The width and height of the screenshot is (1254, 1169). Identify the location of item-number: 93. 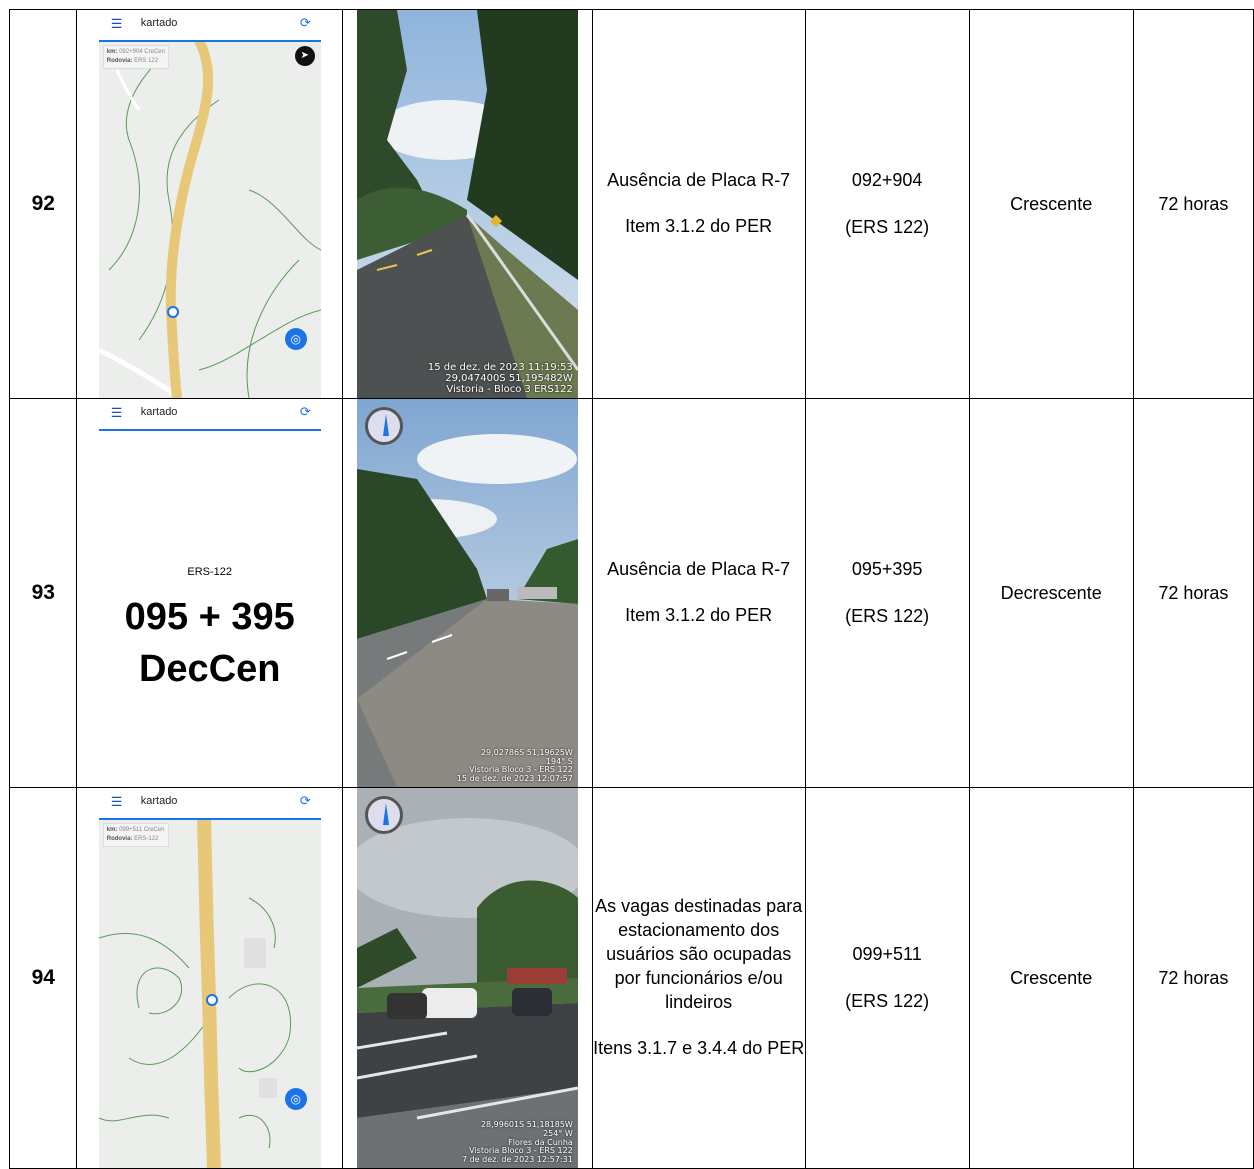
(43, 593).